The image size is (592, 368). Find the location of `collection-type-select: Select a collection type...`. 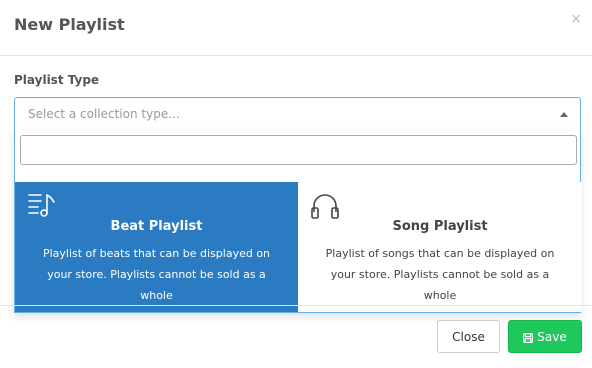

collection-type-select: Select a collection type... is located at coordinates (297, 114).